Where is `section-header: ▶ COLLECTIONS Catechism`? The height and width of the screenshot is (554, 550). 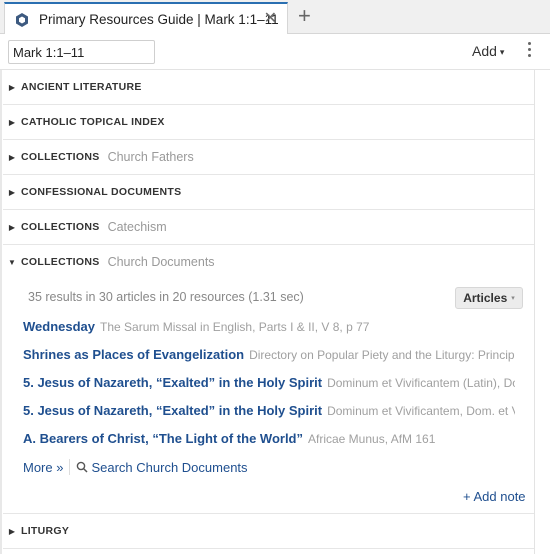 section-header: ▶ COLLECTIONS Catechism is located at coordinates (268, 227).